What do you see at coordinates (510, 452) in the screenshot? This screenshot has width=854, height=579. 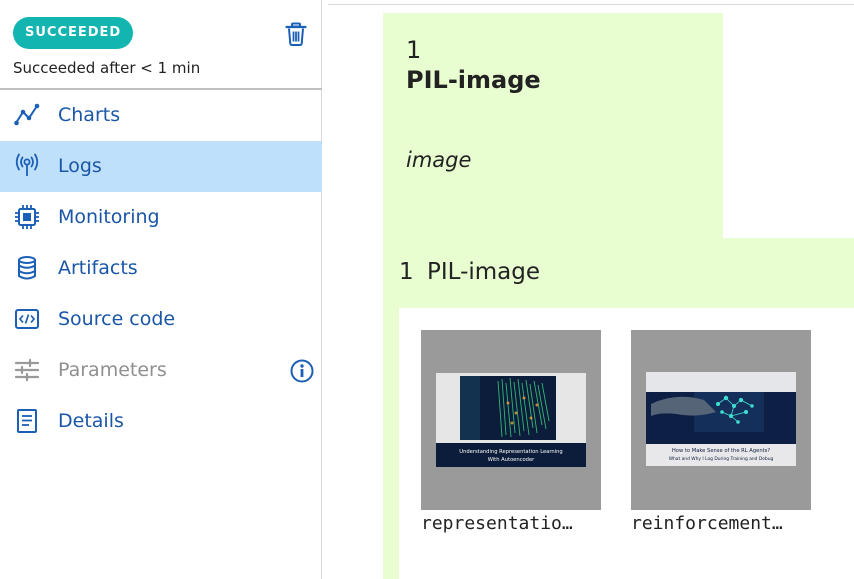 I see `thumbnail-text: Understanding Representation Learning` at bounding box center [510, 452].